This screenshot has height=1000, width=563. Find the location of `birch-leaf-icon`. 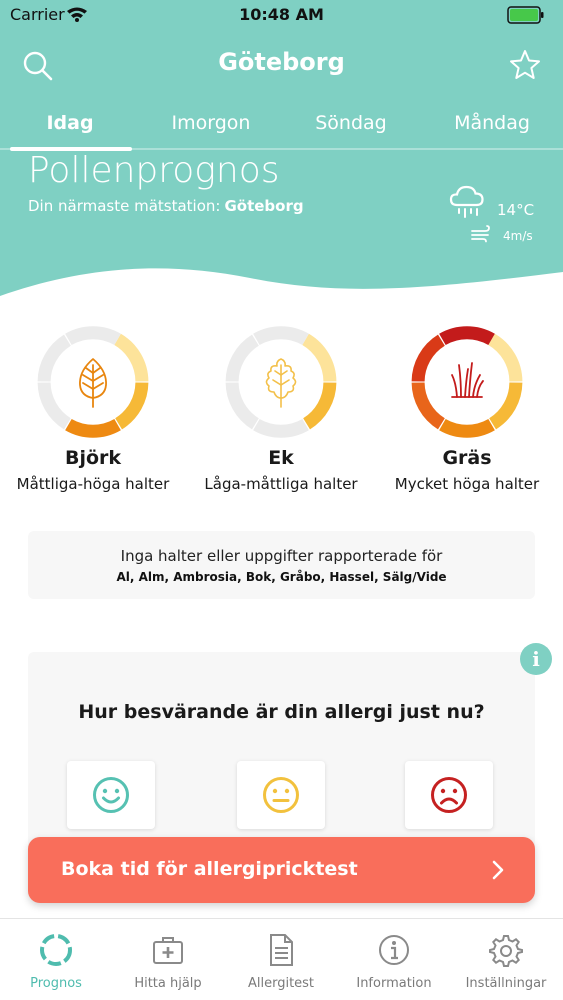

birch-leaf-icon is located at coordinates (93, 383).